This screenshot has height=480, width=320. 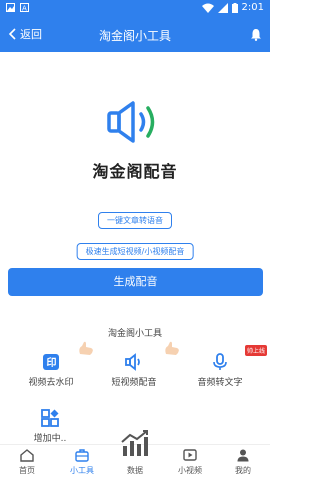 I want to click on svg-text: A, so click(x=24, y=9).